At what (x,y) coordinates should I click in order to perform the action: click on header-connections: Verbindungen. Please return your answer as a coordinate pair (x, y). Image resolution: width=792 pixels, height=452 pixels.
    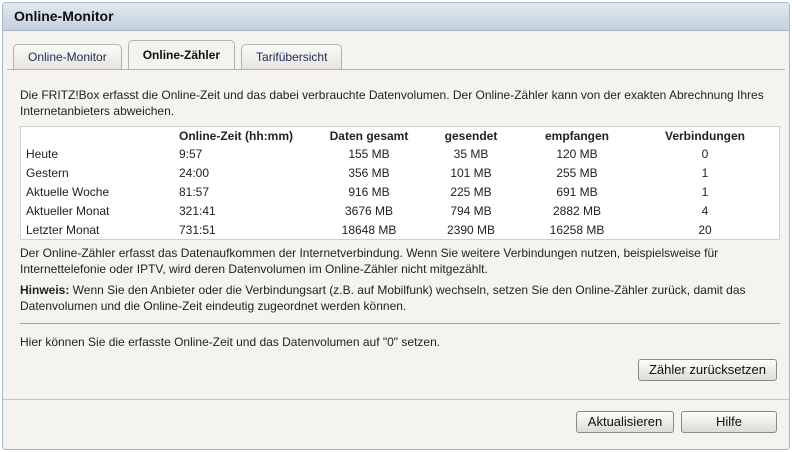
    Looking at the image, I should click on (704, 135).